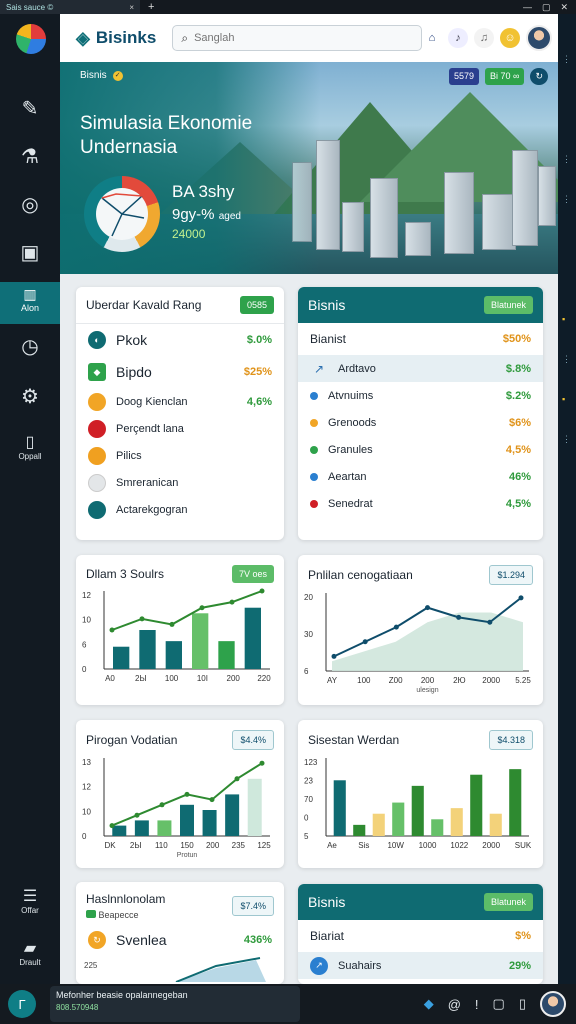 This screenshot has width=576, height=1024. What do you see at coordinates (347, 476) in the screenshot?
I see `list-item-label: Aeartan` at bounding box center [347, 476].